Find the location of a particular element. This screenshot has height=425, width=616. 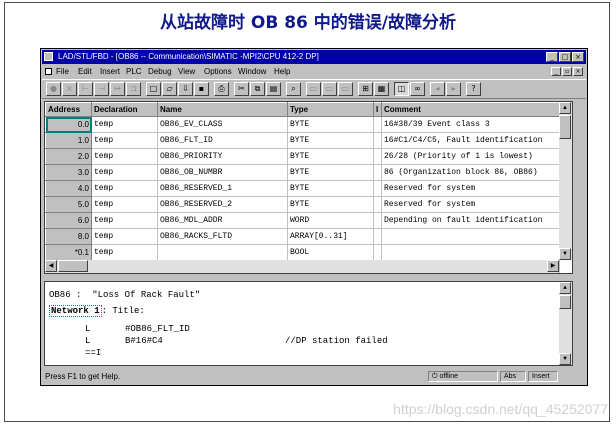

cell-name: OB86_OB_NUMBR is located at coordinates (222, 172).